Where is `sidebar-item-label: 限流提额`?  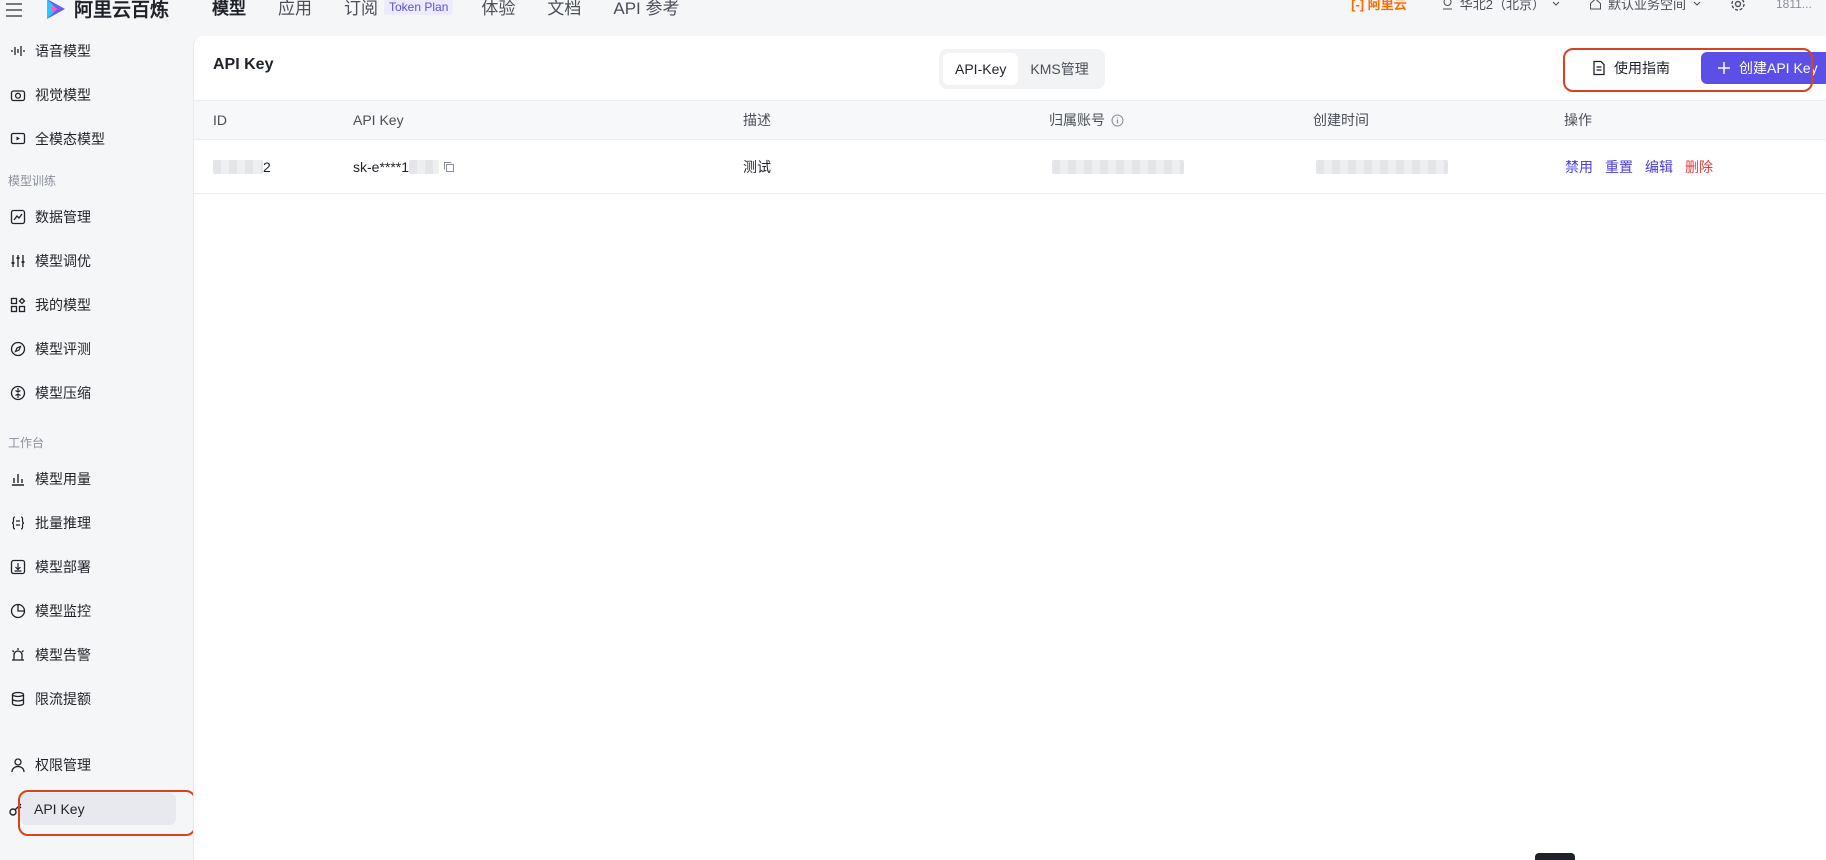 sidebar-item-label: 限流提额 is located at coordinates (63, 699).